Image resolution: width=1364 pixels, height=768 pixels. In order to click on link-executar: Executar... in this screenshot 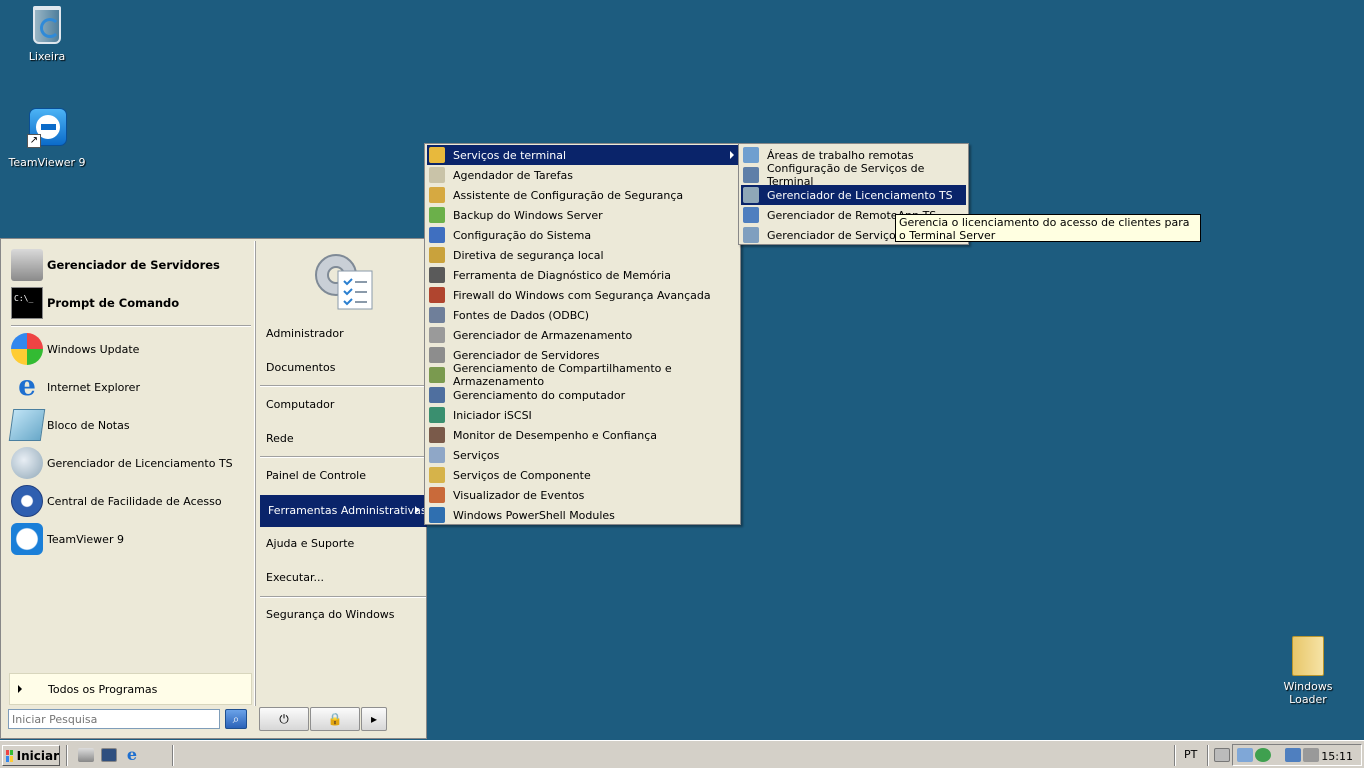, I will do `click(295, 577)`.